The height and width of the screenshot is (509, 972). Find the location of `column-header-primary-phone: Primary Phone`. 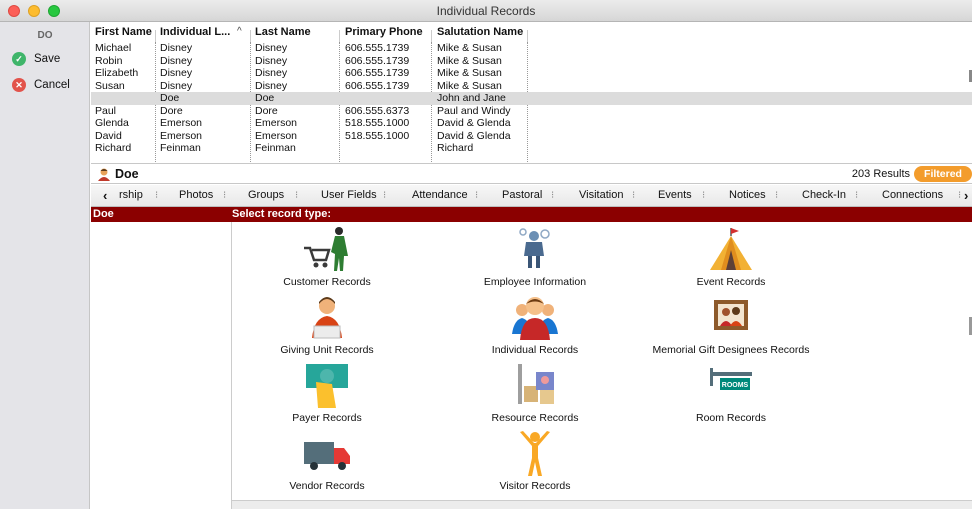

column-header-primary-phone: Primary Phone is located at coordinates (384, 32).